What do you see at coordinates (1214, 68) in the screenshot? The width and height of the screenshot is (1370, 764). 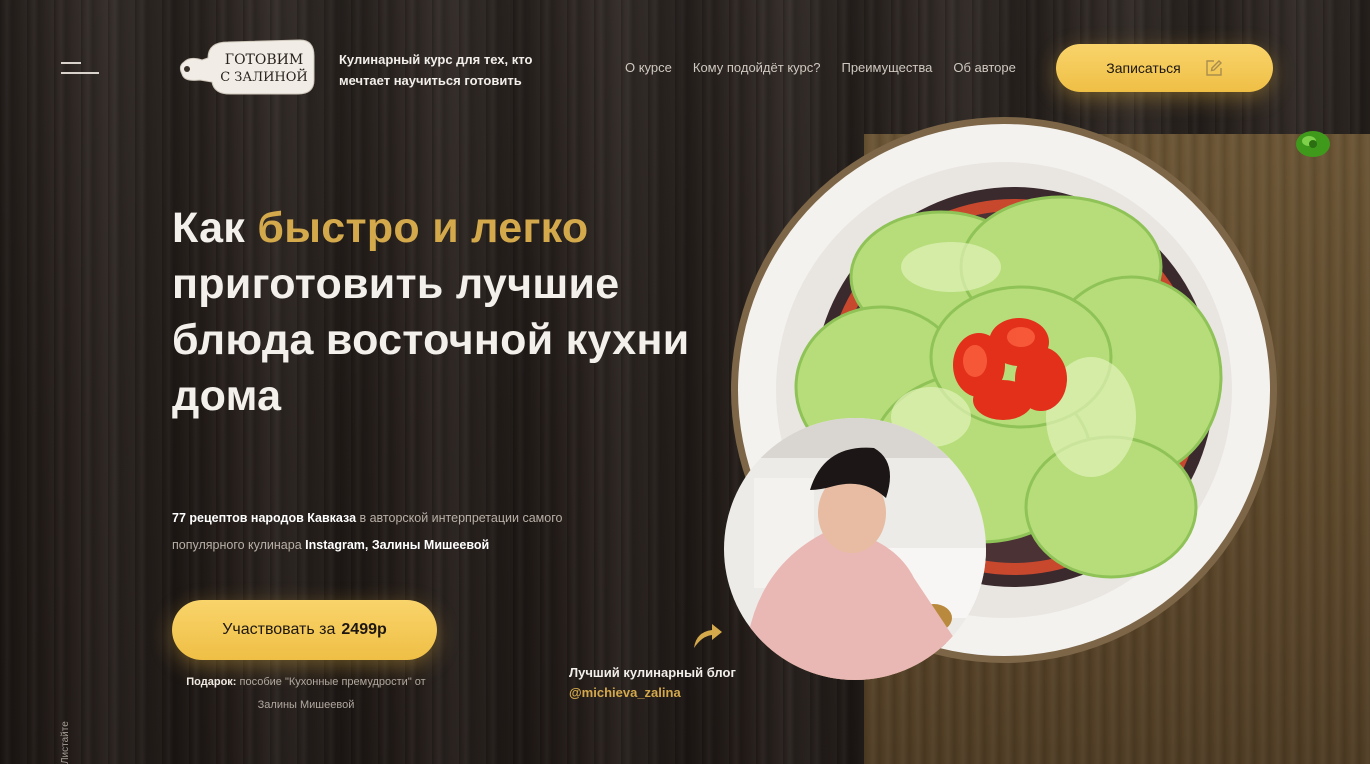 I see `edit-icon` at bounding box center [1214, 68].